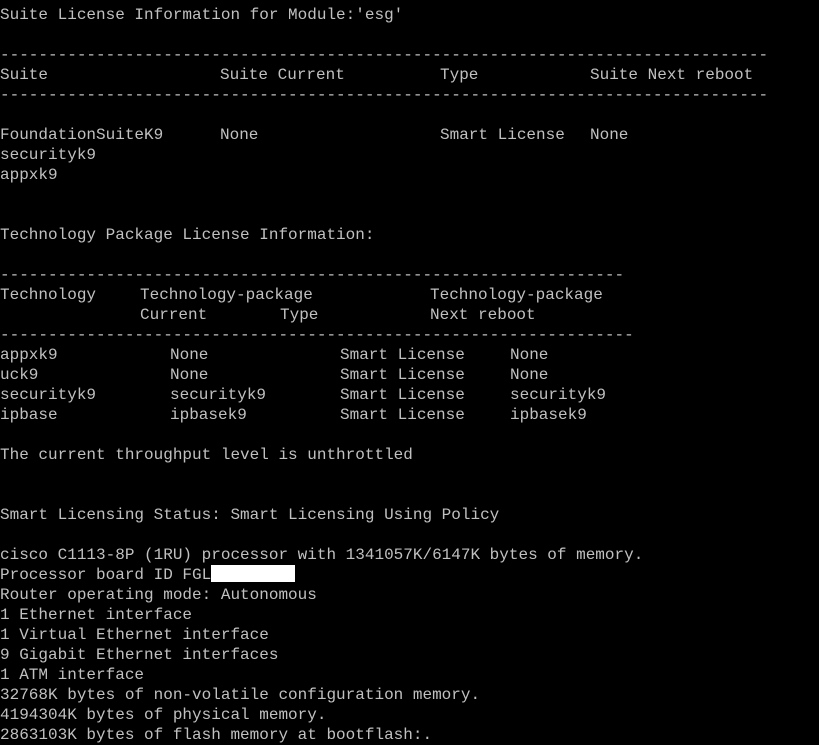 The image size is (819, 745). What do you see at coordinates (24, 75) in the screenshot?
I see `col-suite-header: Suite` at bounding box center [24, 75].